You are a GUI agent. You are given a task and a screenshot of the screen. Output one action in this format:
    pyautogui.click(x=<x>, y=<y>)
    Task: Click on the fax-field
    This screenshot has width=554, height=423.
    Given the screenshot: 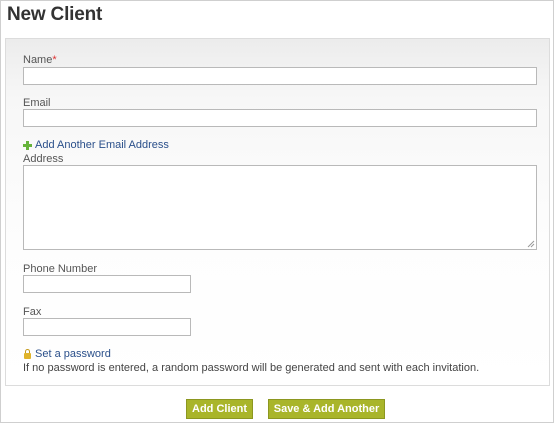 What is the action you would take?
    pyautogui.click(x=107, y=327)
    